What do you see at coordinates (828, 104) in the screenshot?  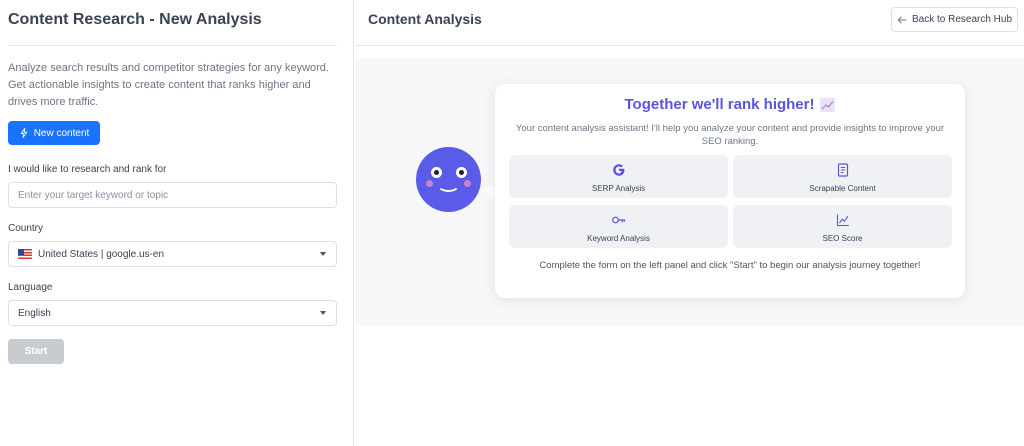 I see `chart-increasing-icon` at bounding box center [828, 104].